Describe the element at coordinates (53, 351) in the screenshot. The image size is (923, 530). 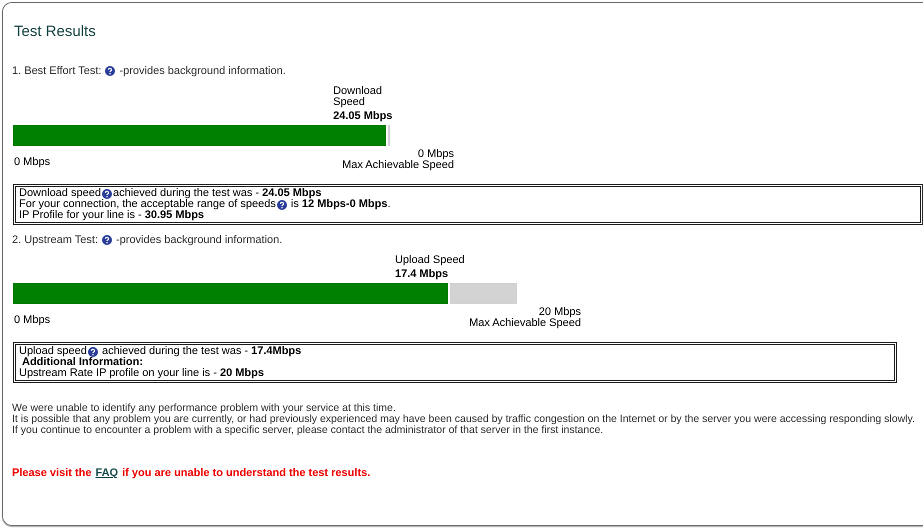
I see `info-text: Upload speed` at that location.